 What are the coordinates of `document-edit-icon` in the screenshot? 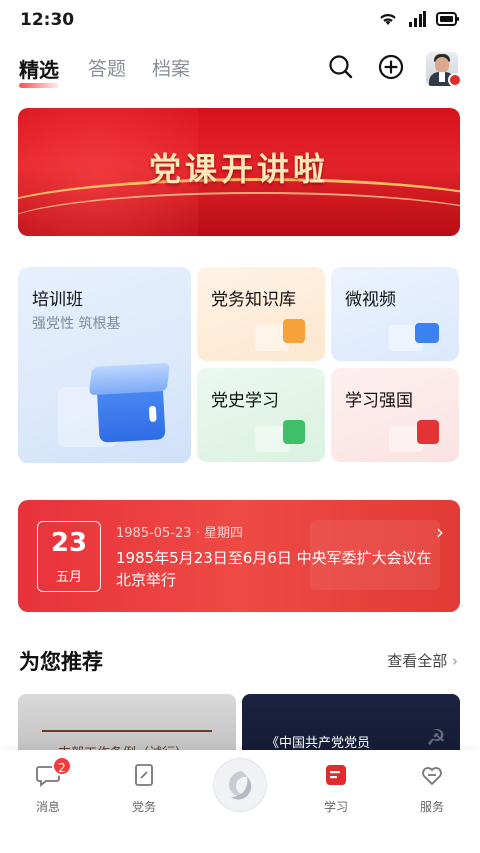 It's located at (144, 775).